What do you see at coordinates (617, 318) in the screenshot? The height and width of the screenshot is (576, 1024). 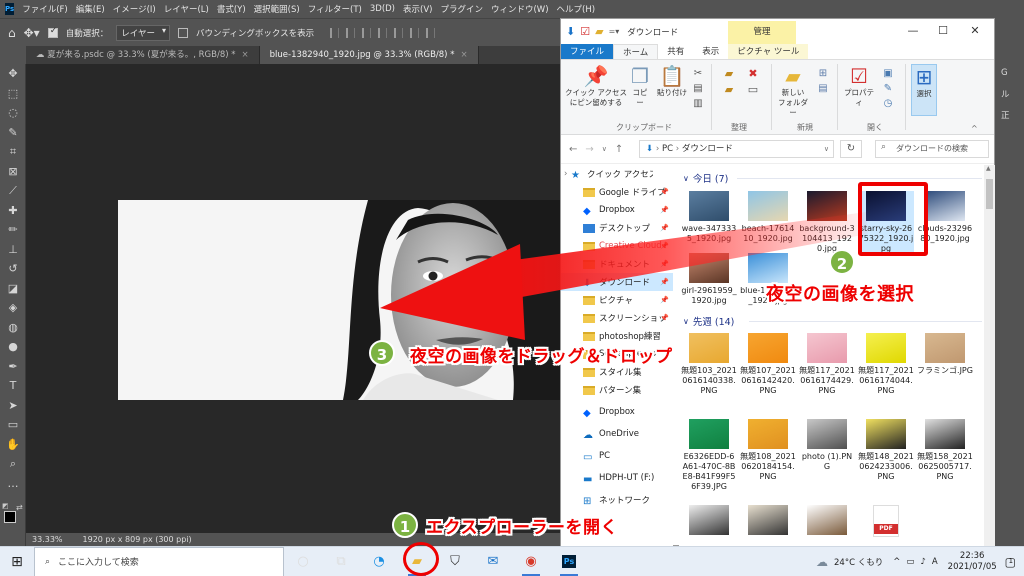 I see `sidebar-item: スクリーンショット📌` at bounding box center [617, 318].